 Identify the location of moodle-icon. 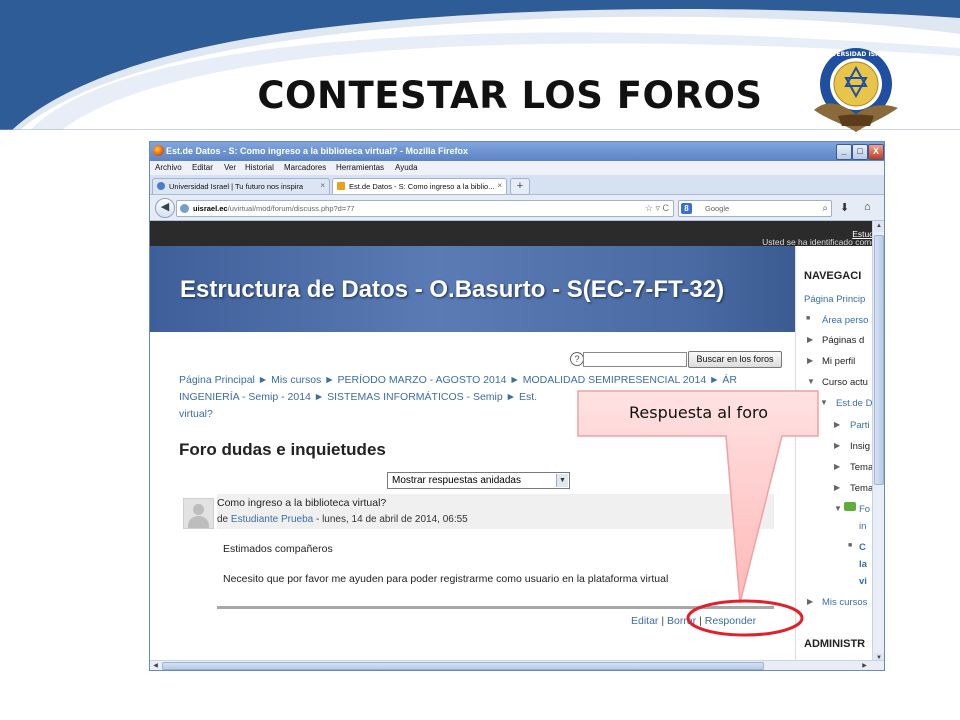
(341, 186).